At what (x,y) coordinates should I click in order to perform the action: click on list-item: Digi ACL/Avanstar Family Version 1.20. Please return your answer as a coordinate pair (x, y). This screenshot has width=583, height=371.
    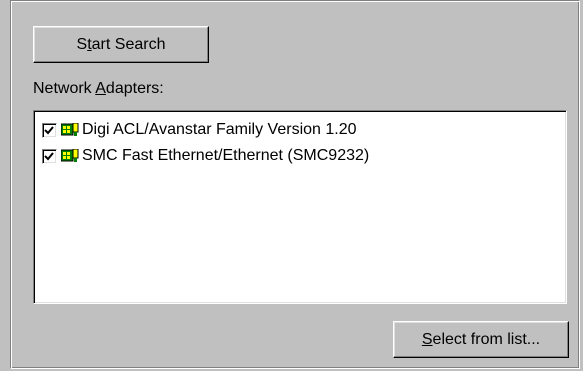
    Looking at the image, I should click on (199, 130).